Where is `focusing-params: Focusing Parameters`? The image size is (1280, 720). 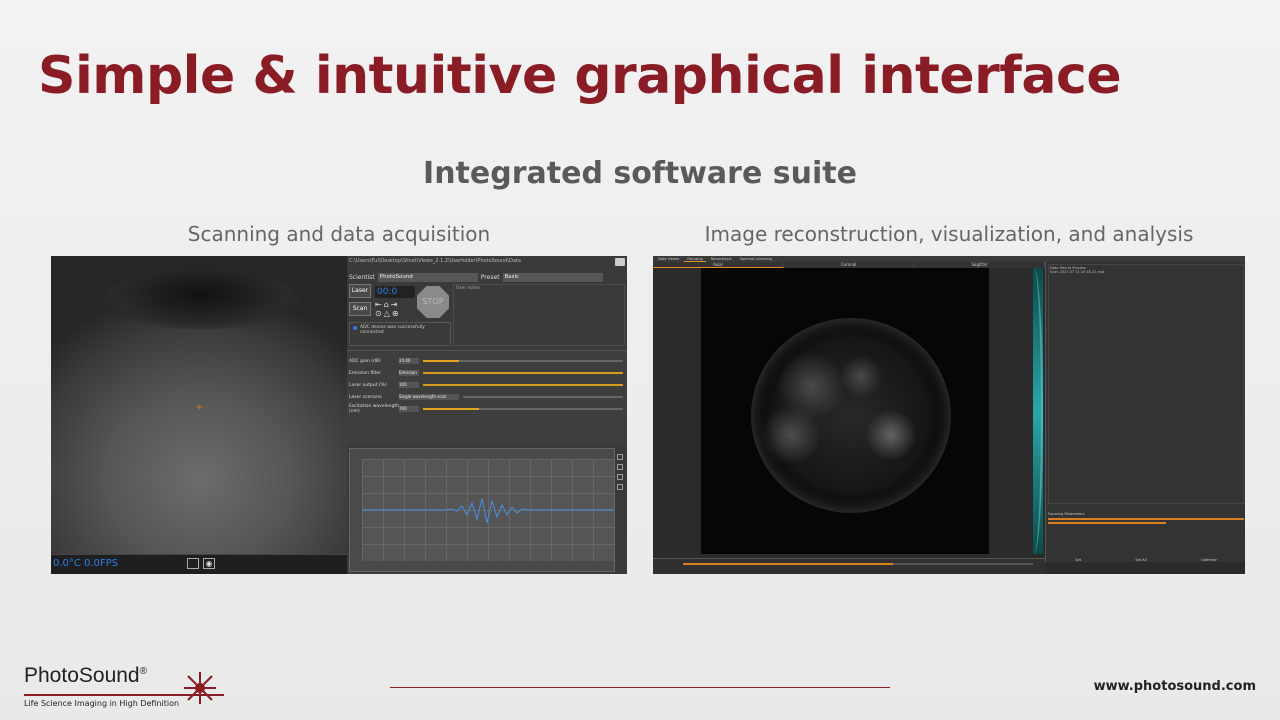
focusing-params: Focusing Parameters is located at coordinates (1146, 518).